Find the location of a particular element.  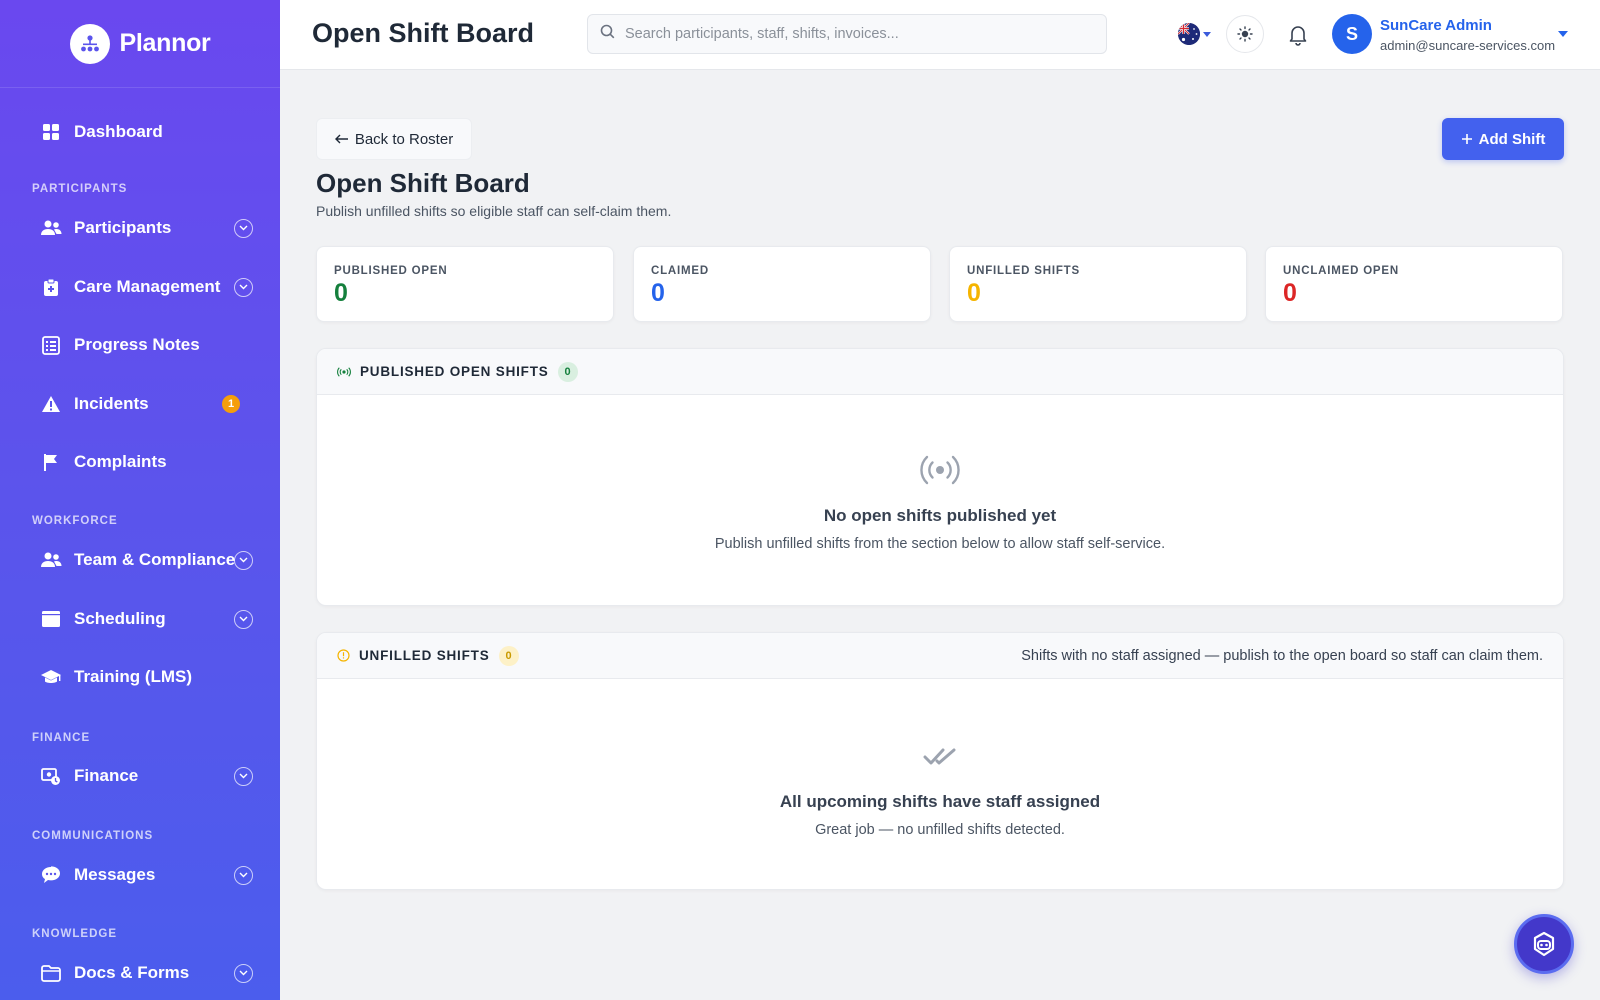

section-title-workforce: WORKFORCE is located at coordinates (75, 521).